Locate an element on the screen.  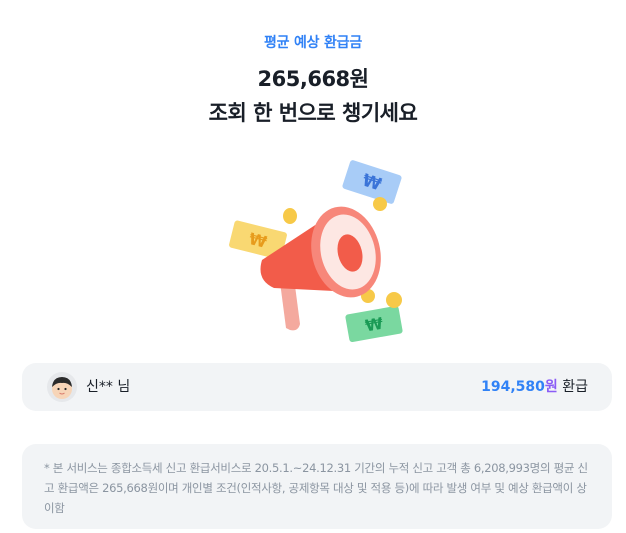
refund-summary: 194,580원 환급 is located at coordinates (534, 387).